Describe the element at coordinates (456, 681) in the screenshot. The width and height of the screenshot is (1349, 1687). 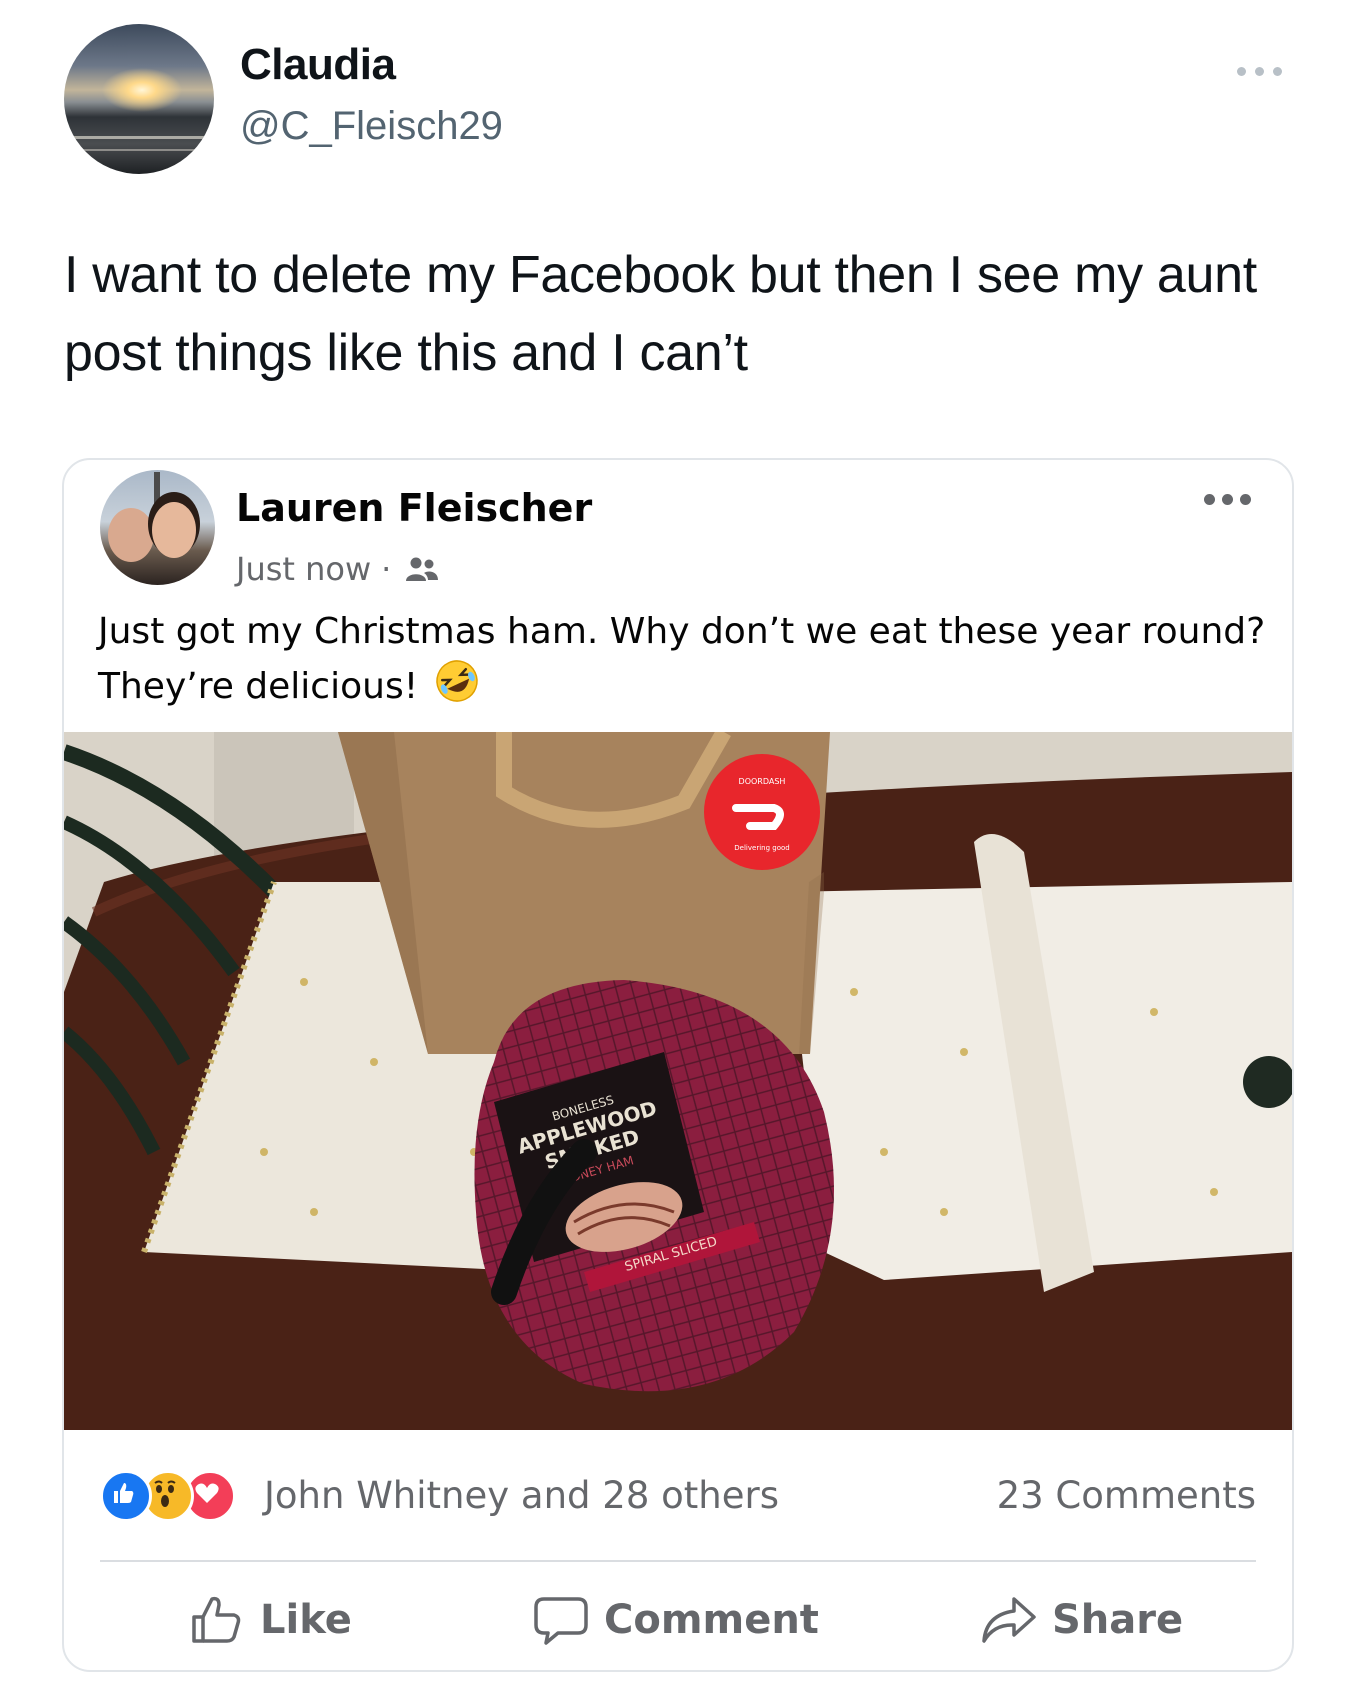
I see `rolling-on-floor-laughing-emoji-icon` at that location.